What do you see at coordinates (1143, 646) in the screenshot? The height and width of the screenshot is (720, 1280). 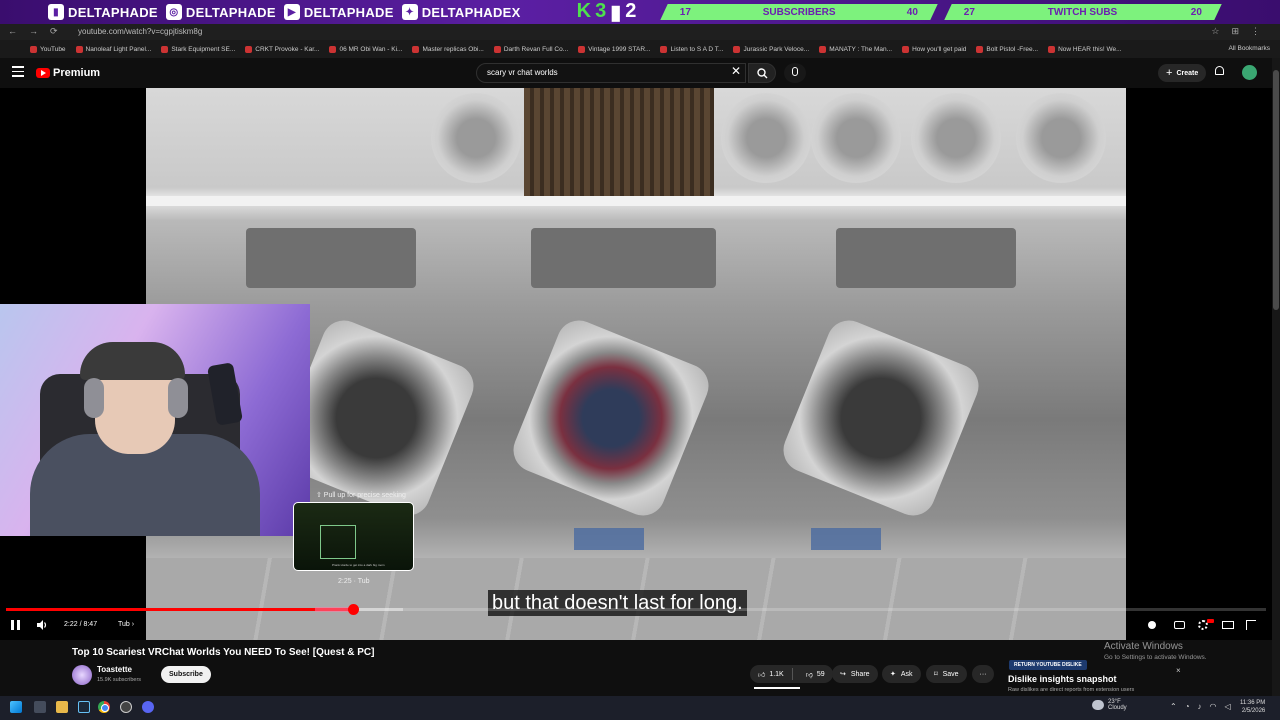 I see `activate-title: Activate Windows` at bounding box center [1143, 646].